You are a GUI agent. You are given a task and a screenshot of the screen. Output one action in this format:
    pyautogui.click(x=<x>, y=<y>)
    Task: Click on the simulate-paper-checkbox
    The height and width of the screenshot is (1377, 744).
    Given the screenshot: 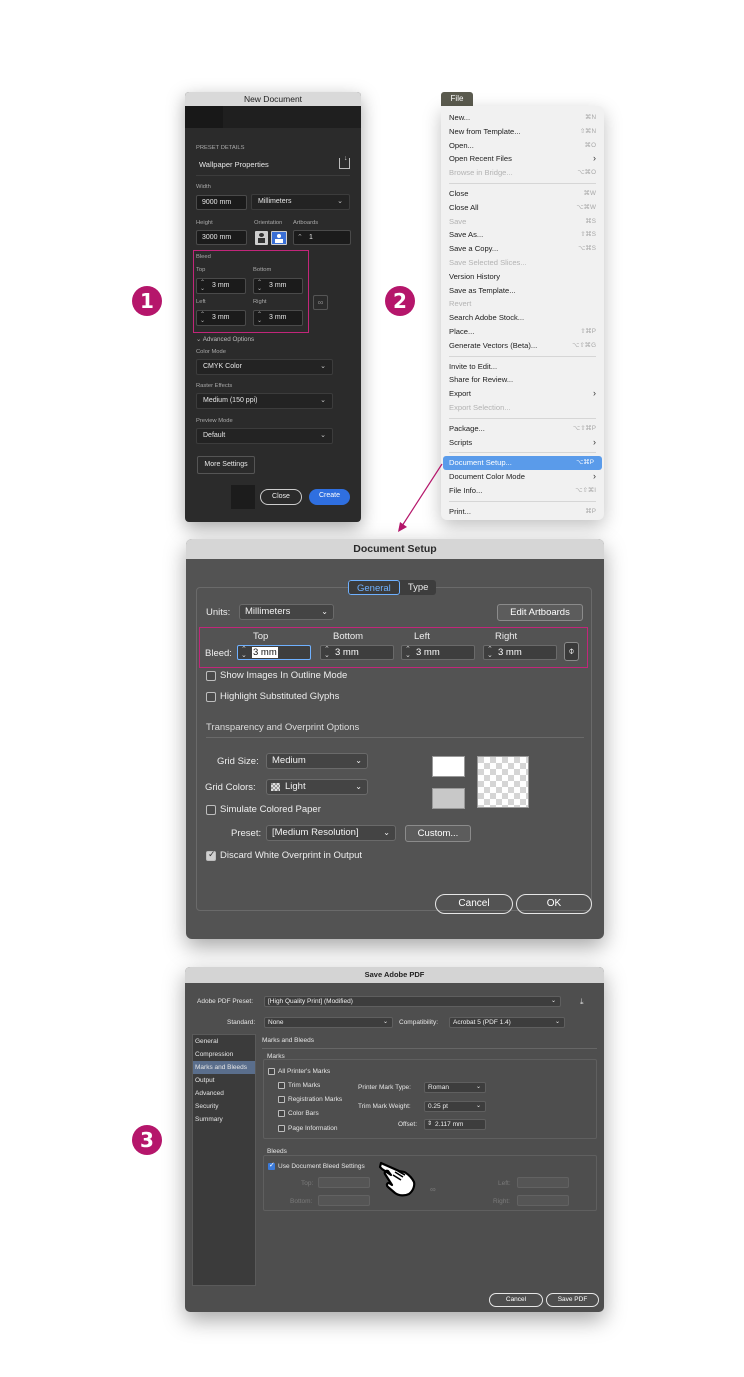 What is the action you would take?
    pyautogui.click(x=211, y=810)
    